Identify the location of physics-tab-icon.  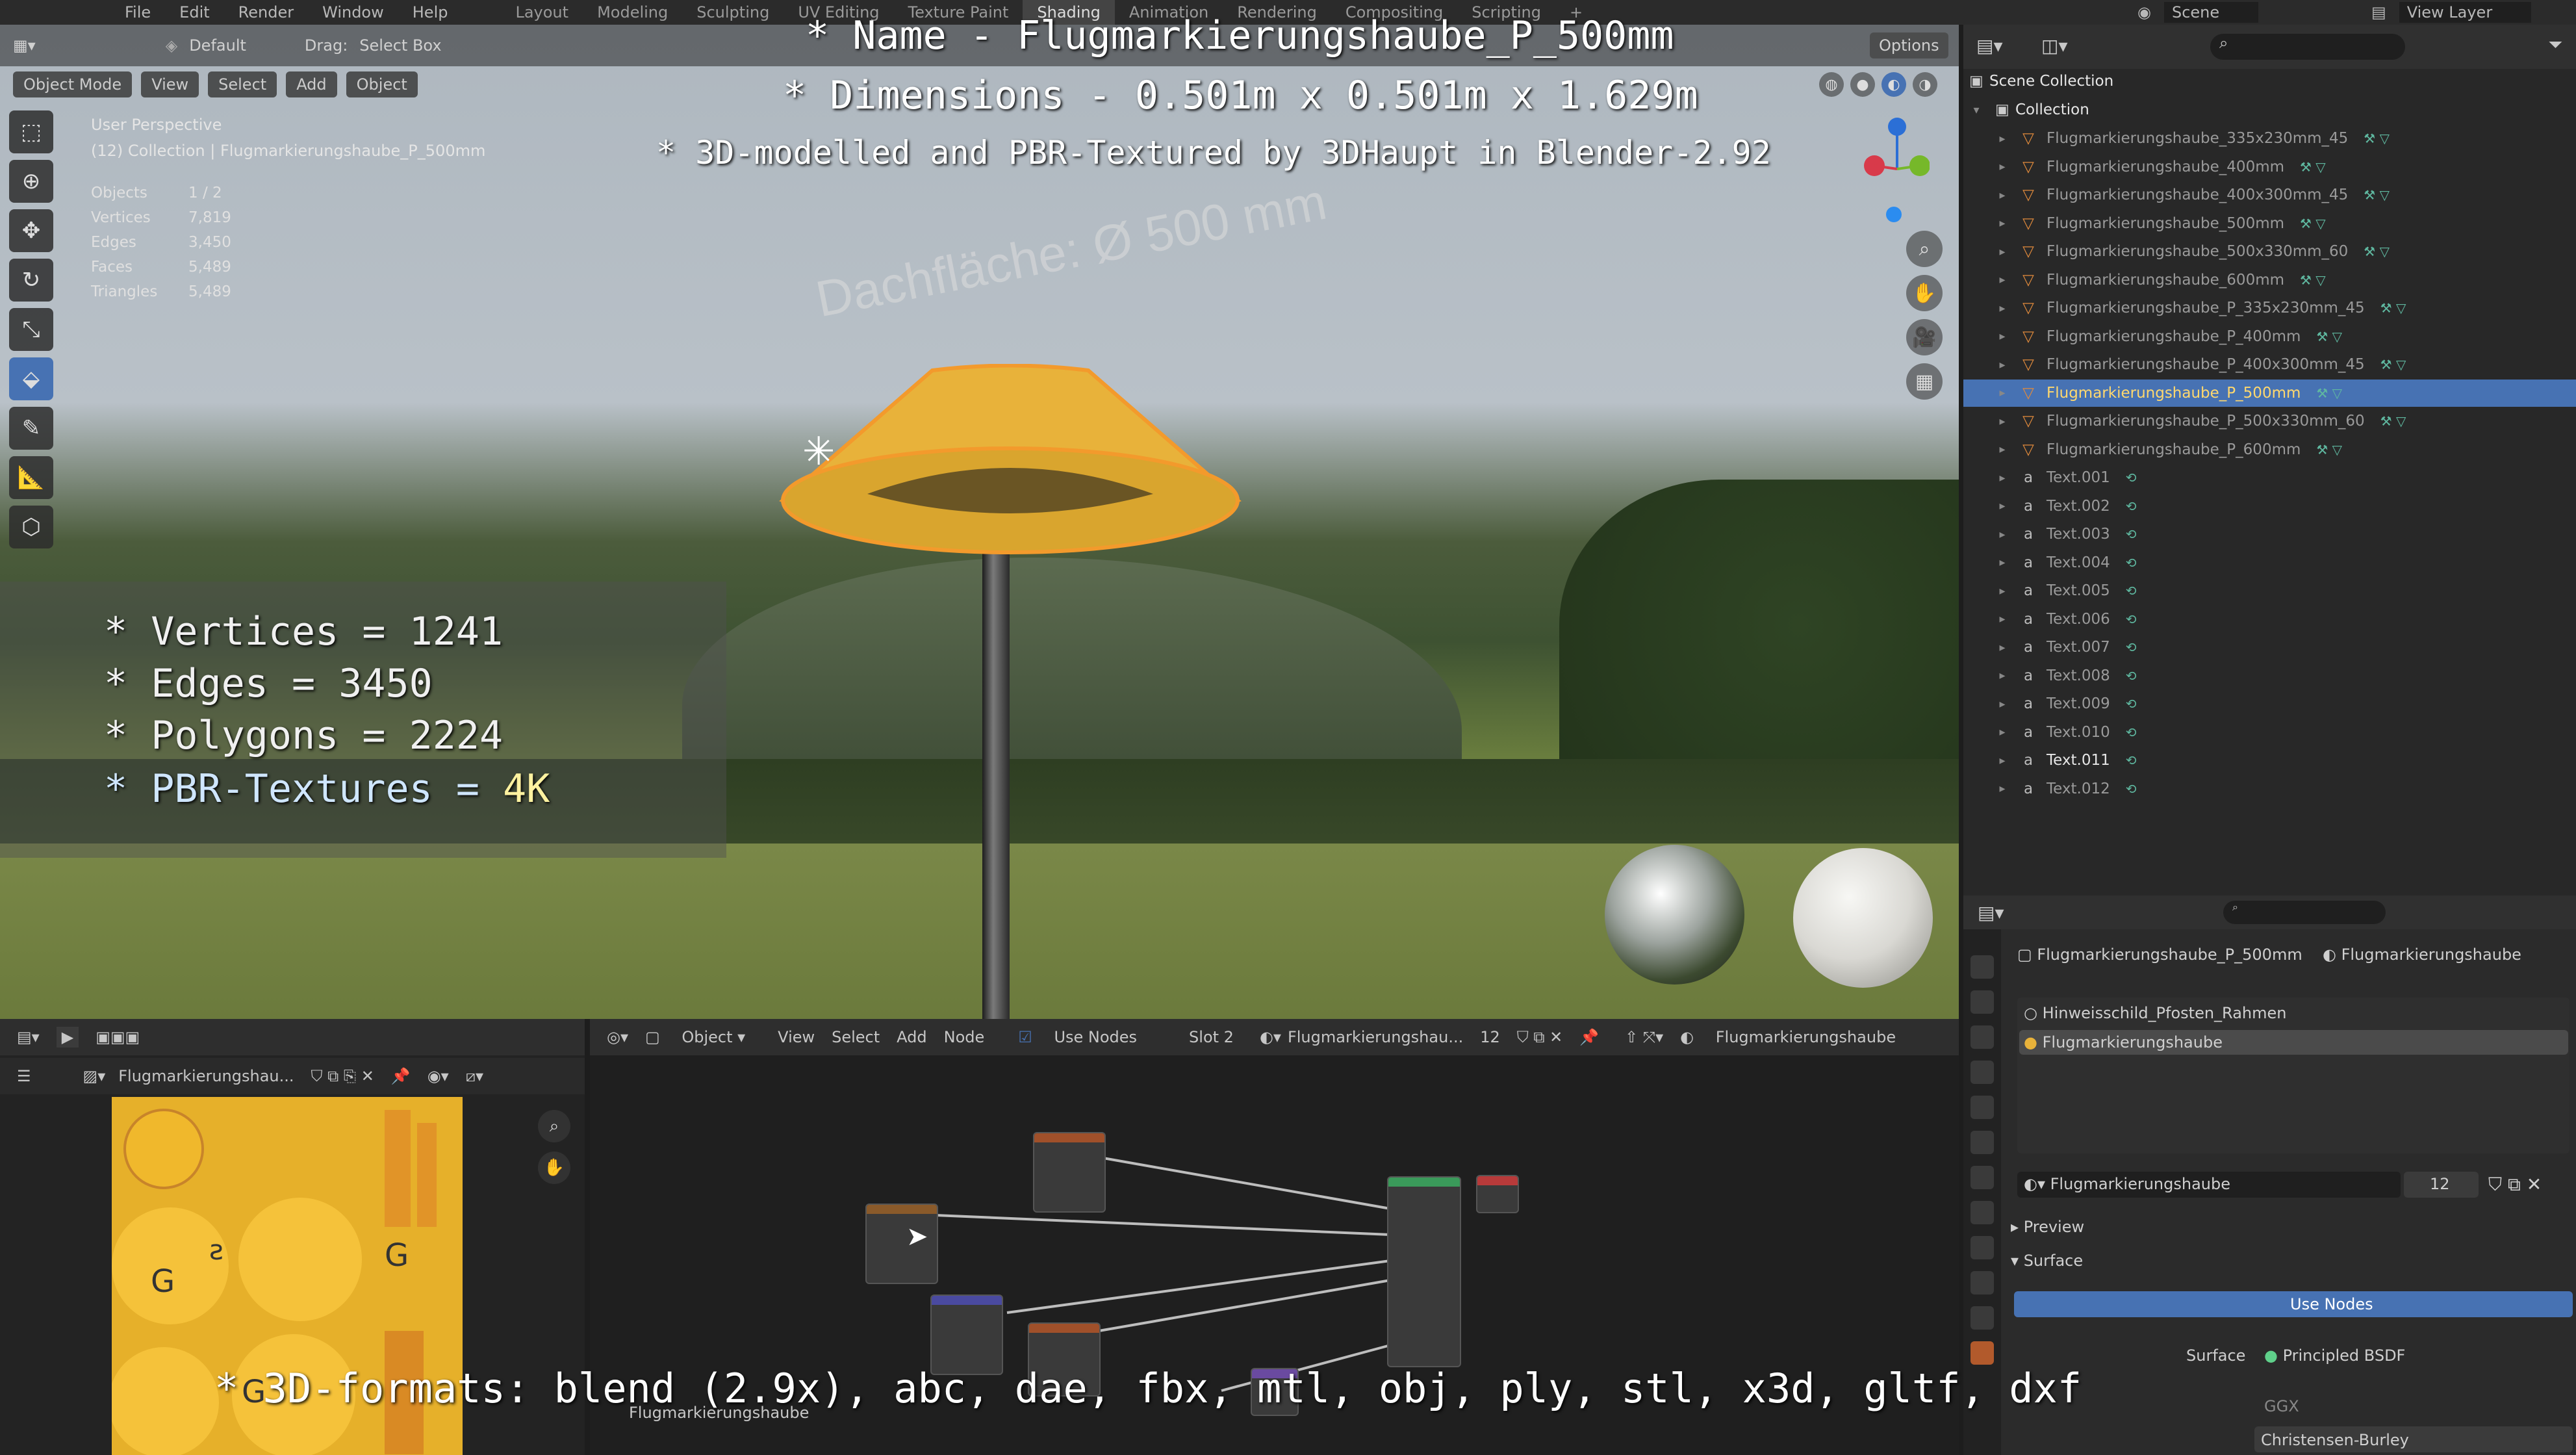
(1982, 1248).